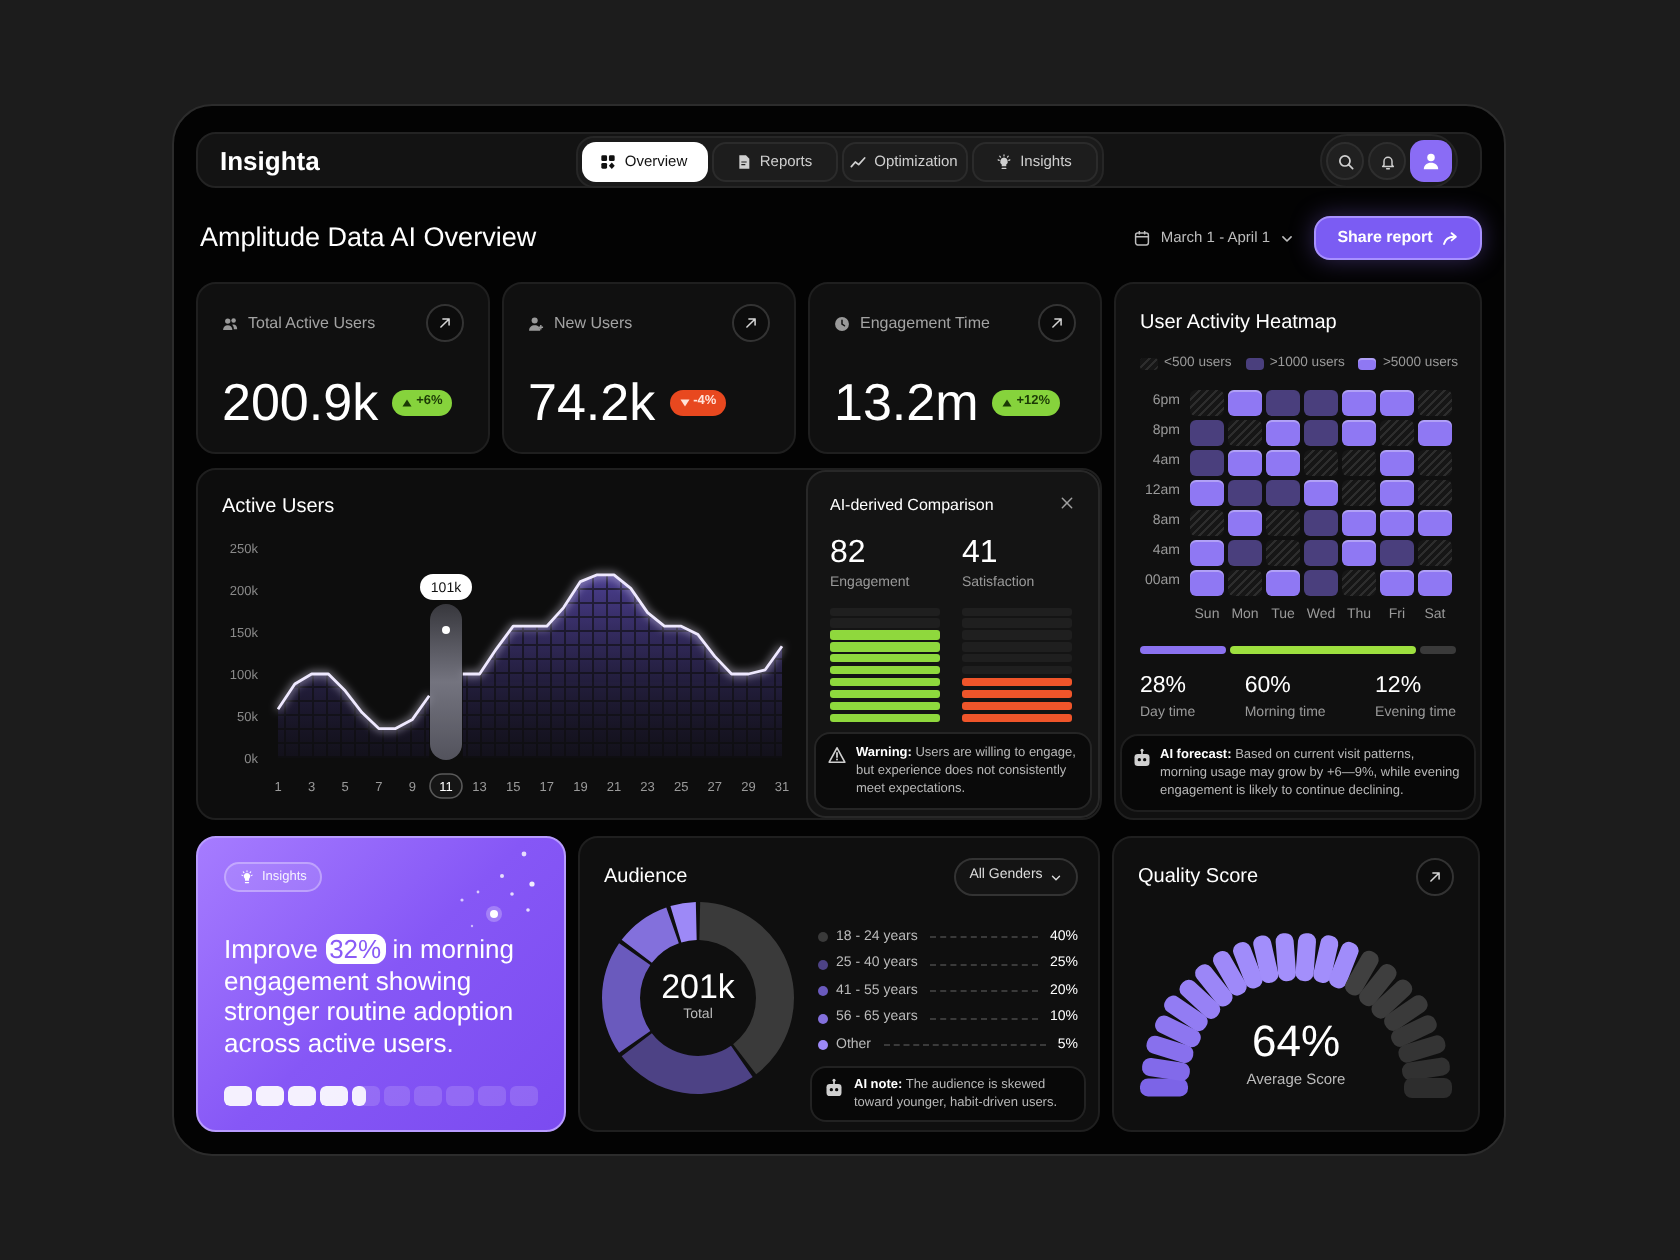 This screenshot has height=1260, width=1680. I want to click on grid-icon, so click(608, 161).